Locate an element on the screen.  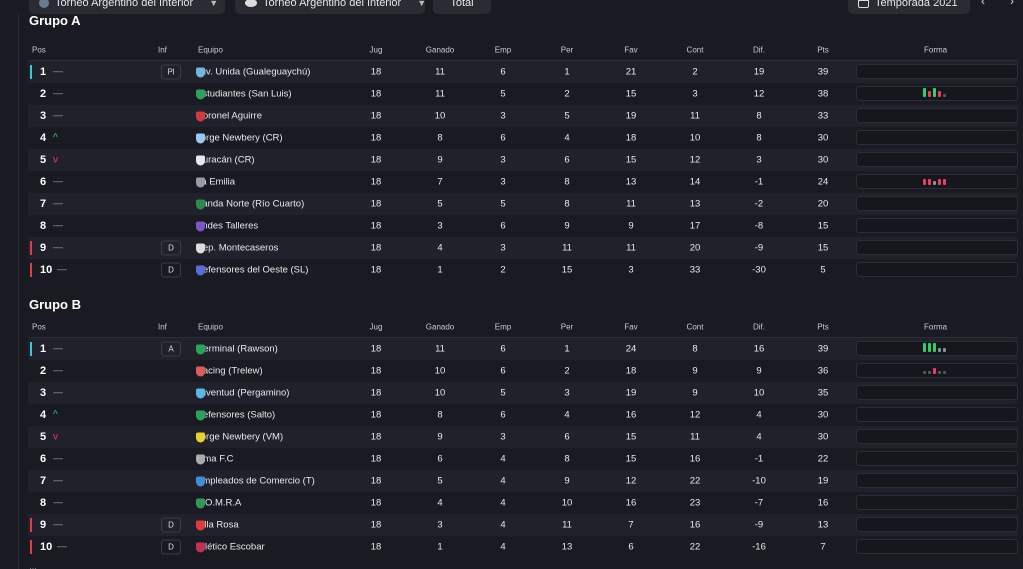
table-row: 3 — Juventud (Pergamino) 18 10 5 3 19 9 10 35 is located at coordinates (523, 393).